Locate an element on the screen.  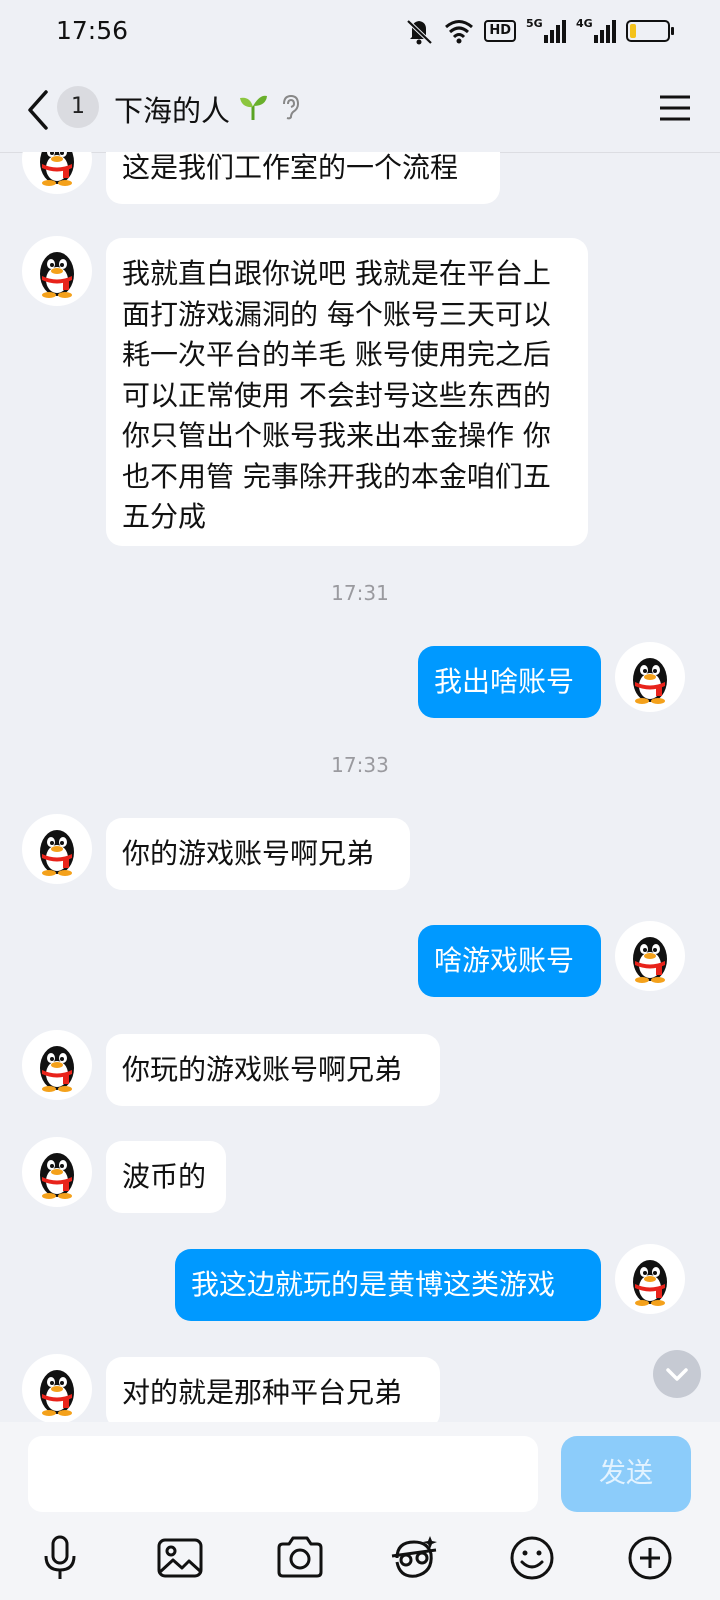
input-bar: 发送 is located at coordinates (360, 1511).